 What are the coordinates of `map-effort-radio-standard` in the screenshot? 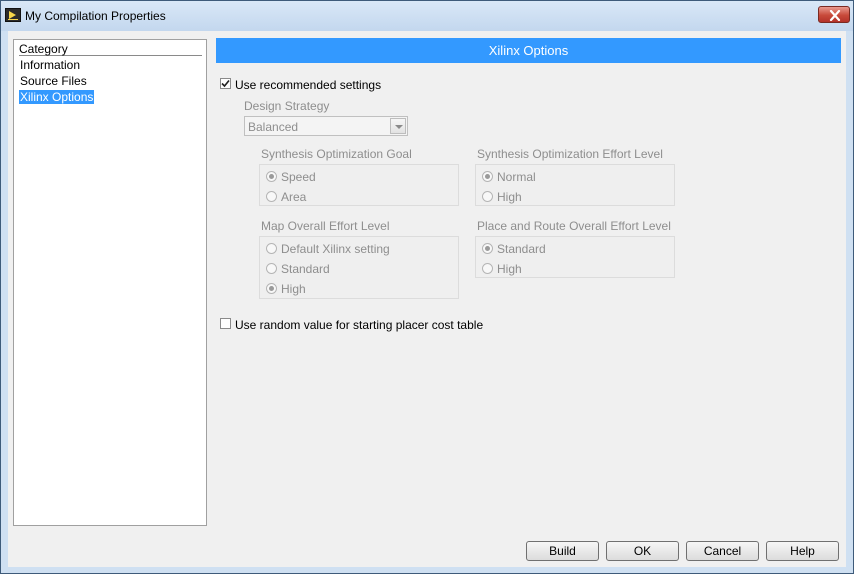 It's located at (271, 268).